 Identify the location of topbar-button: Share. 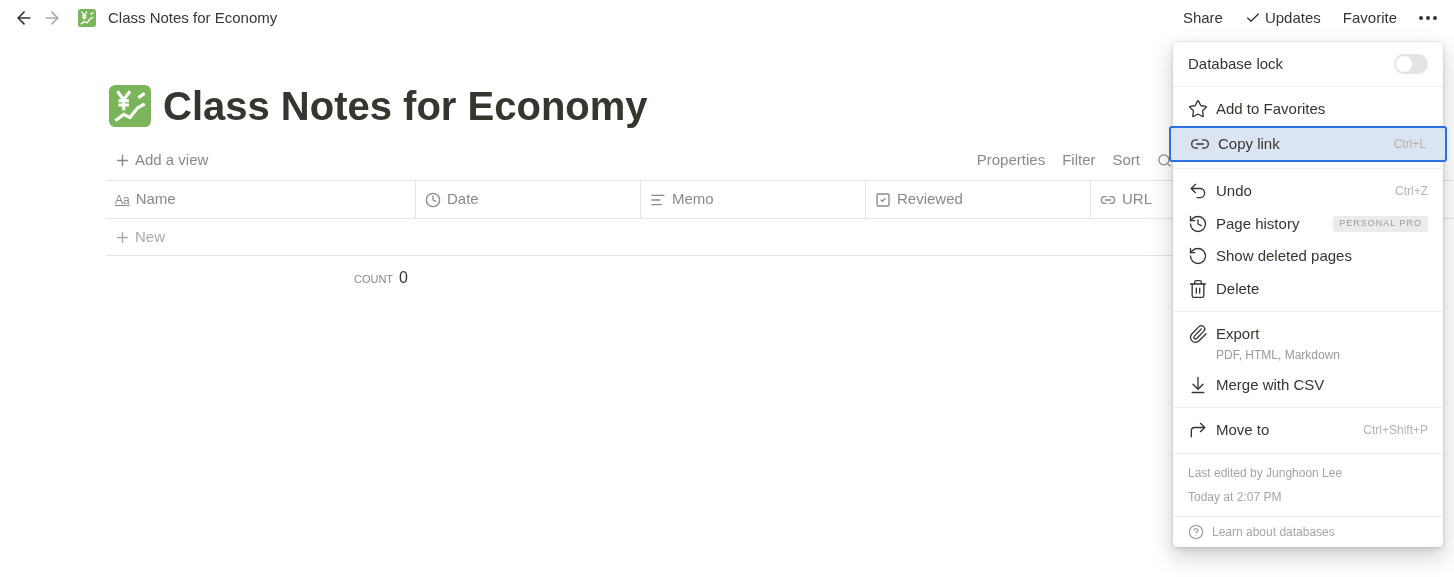
(1202, 18).